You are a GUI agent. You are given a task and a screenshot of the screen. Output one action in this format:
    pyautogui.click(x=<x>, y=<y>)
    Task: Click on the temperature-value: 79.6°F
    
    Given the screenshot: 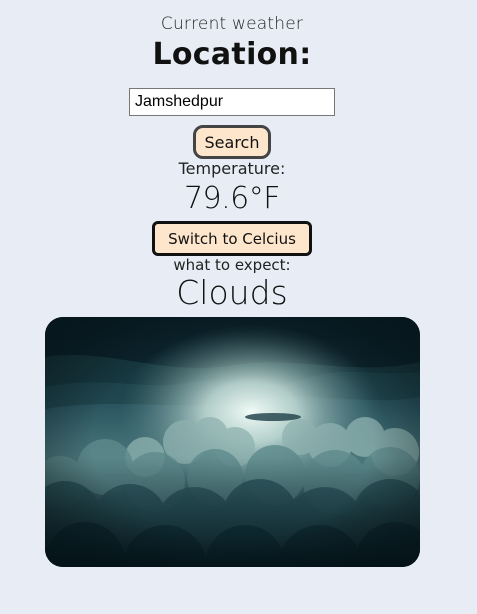 What is the action you would take?
    pyautogui.click(x=232, y=198)
    